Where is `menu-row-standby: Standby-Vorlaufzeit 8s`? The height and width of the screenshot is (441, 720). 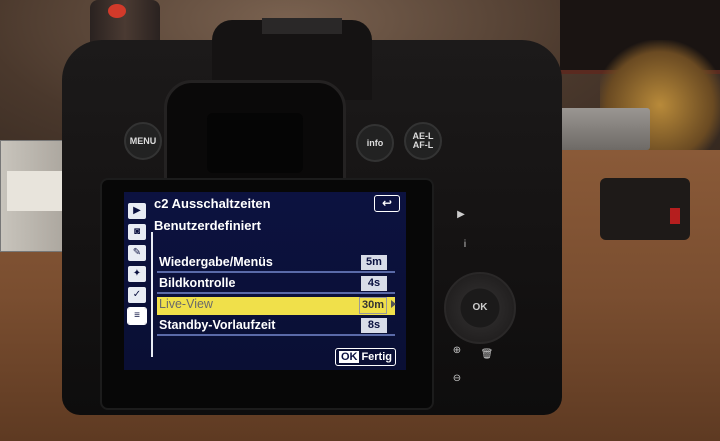 menu-row-standby: Standby-Vorlaufzeit 8s is located at coordinates (276, 327).